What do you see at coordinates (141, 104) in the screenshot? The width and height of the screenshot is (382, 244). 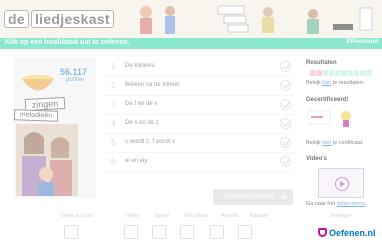 I see `exercise-label: De f en de v` at bounding box center [141, 104].